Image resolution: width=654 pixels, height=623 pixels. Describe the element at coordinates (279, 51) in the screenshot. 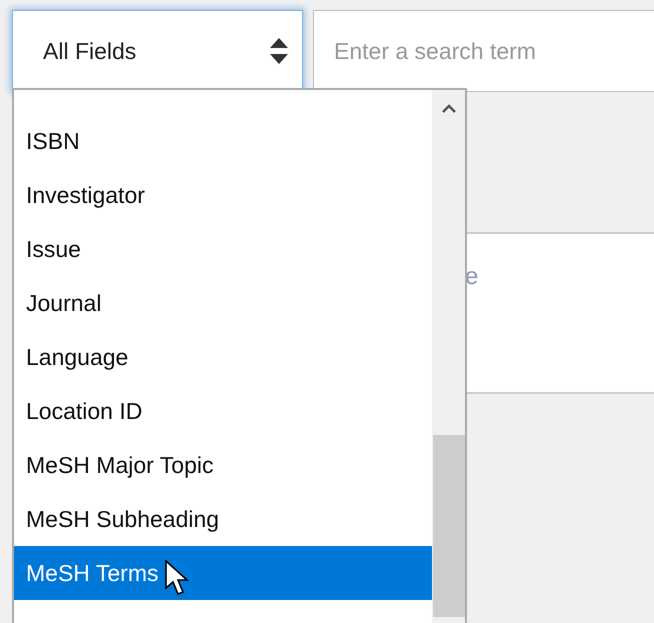

I see `sort-arrows-icon` at that location.